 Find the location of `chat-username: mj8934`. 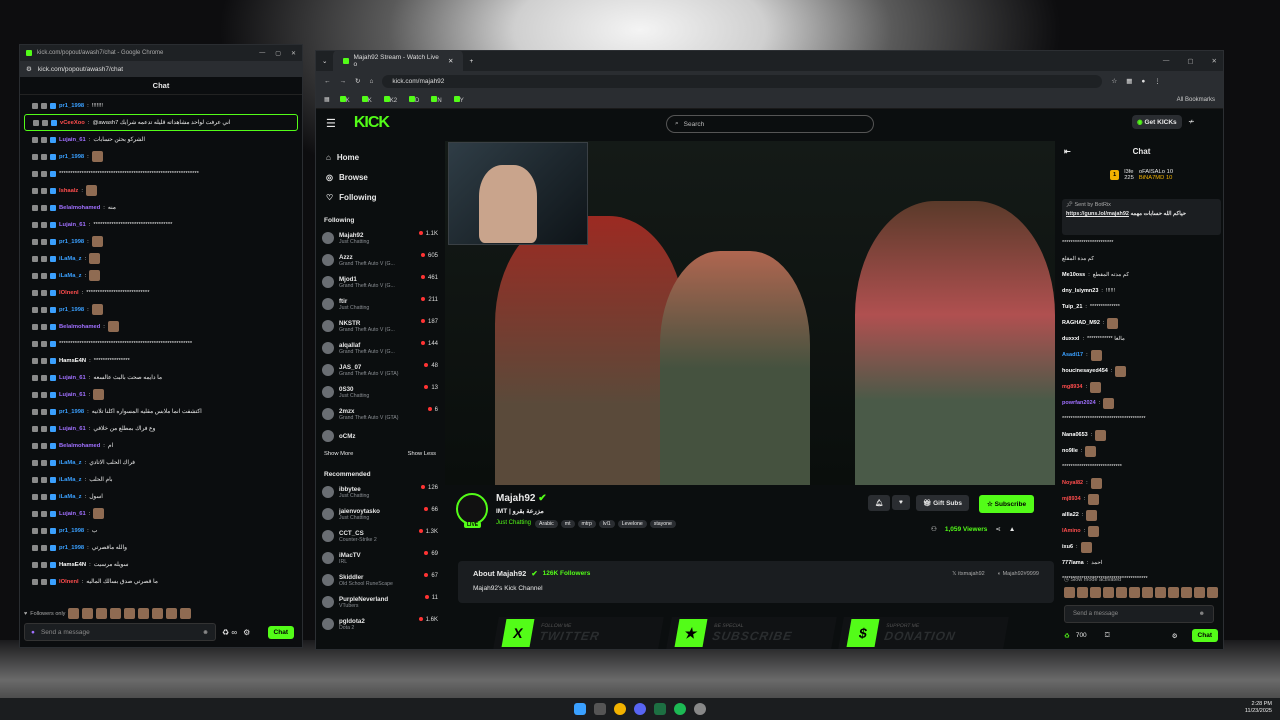

chat-username: mj8934 is located at coordinates (1071, 499).